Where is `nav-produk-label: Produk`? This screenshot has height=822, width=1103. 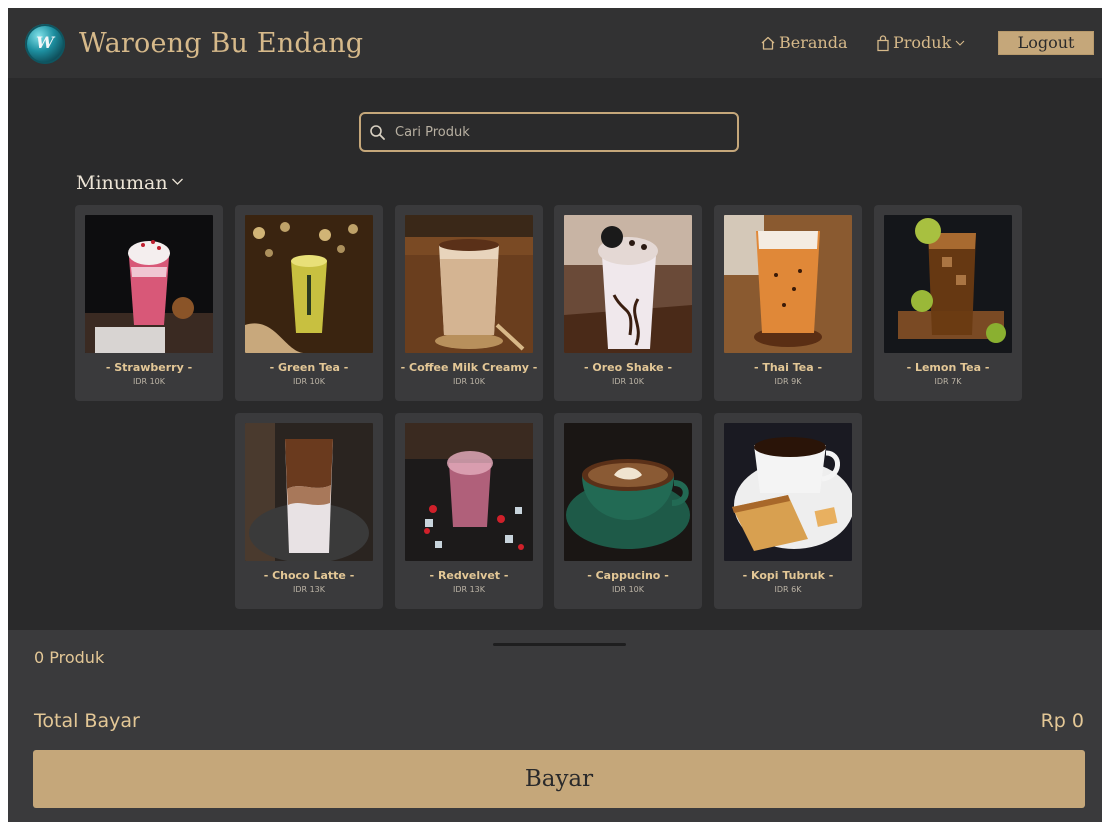 nav-produk-label: Produk is located at coordinates (922, 42).